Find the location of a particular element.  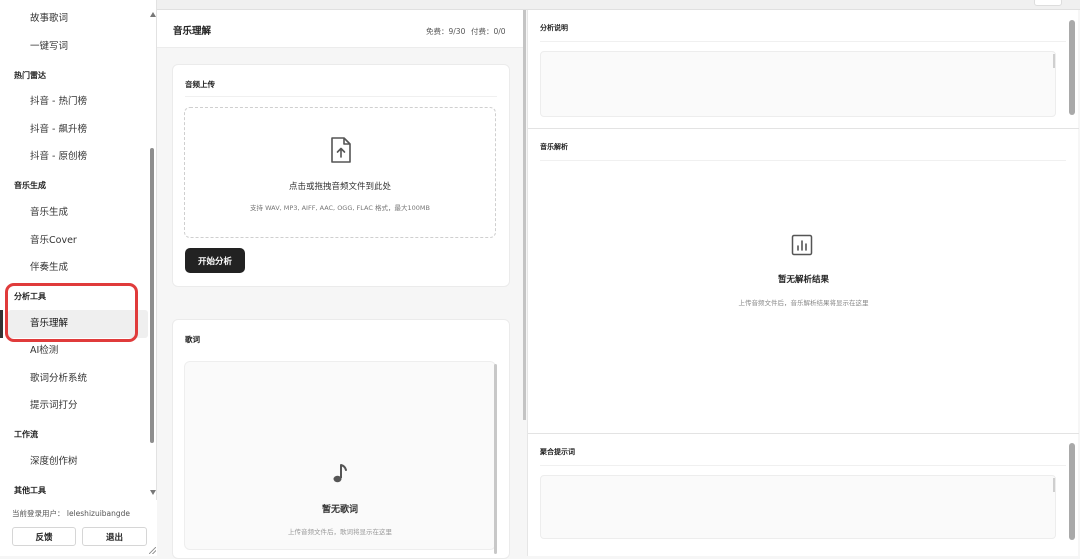

scroll-down-icon is located at coordinates (153, 492).